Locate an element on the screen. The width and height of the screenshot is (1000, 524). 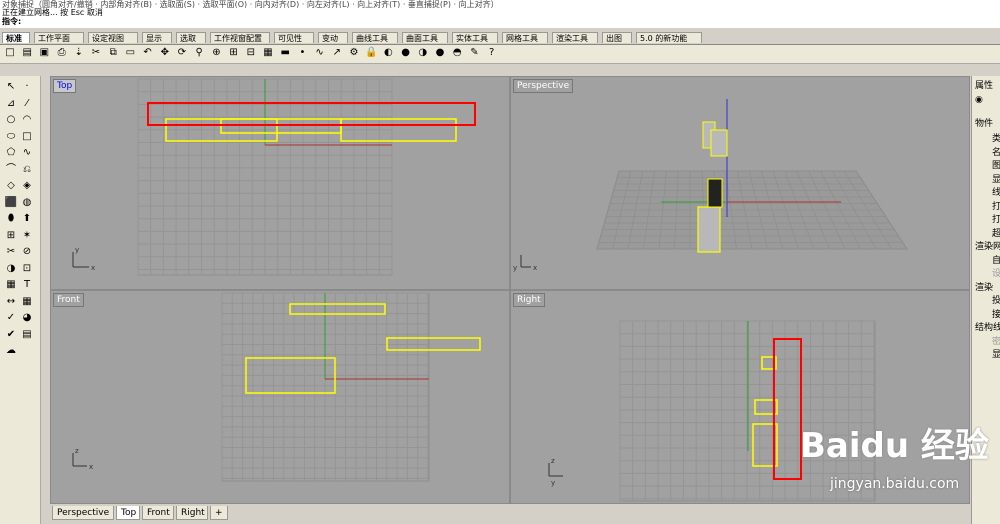
property-row: 投 is located at coordinates (996, 299).